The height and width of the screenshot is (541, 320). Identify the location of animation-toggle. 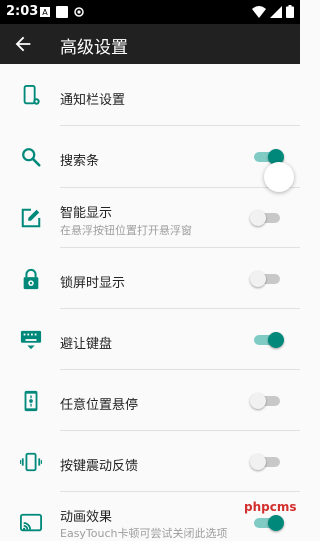
(267, 523).